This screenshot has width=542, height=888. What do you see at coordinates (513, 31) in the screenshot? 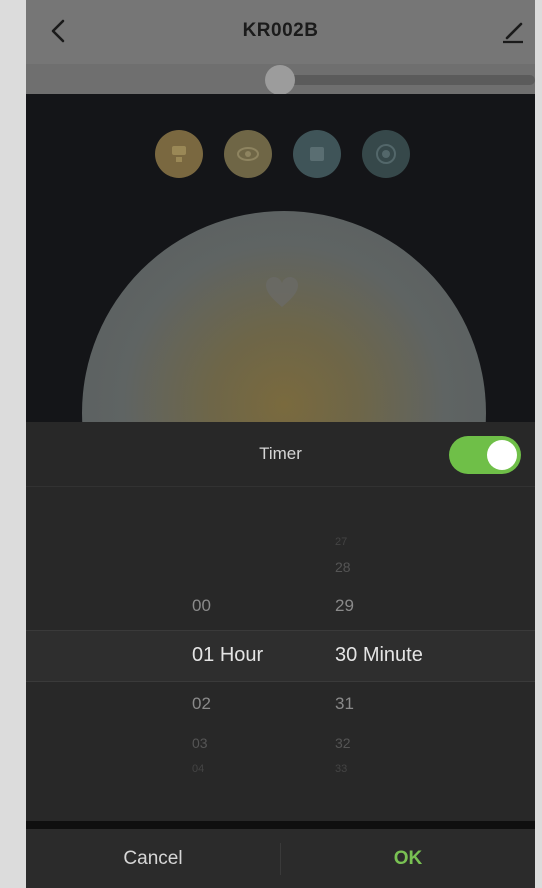
I see `edit-pencil-icon` at bounding box center [513, 31].